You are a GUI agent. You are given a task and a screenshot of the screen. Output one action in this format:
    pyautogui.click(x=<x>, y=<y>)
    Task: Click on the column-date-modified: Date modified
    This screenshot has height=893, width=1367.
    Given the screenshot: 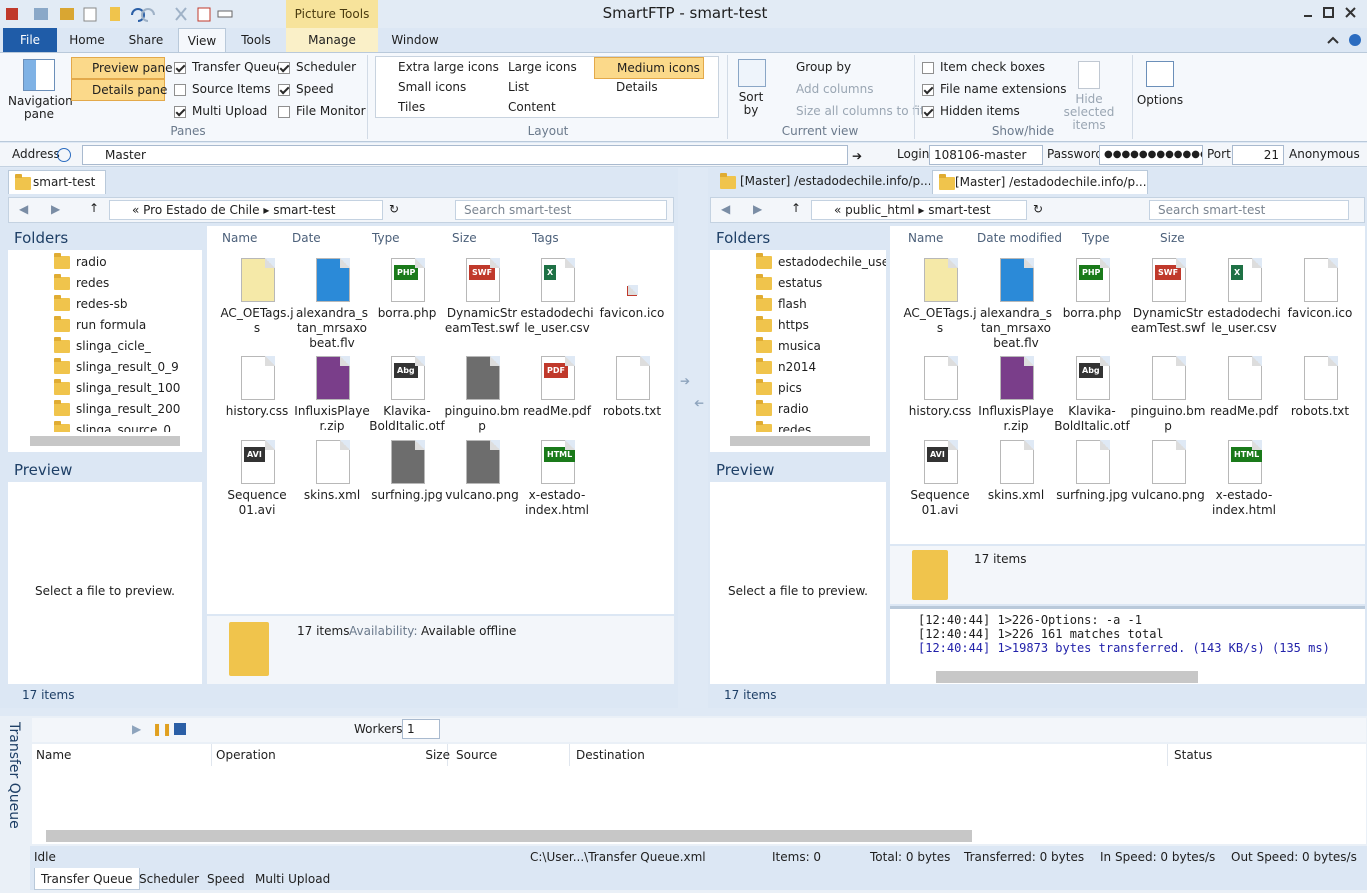 What is the action you would take?
    pyautogui.click(x=1019, y=238)
    